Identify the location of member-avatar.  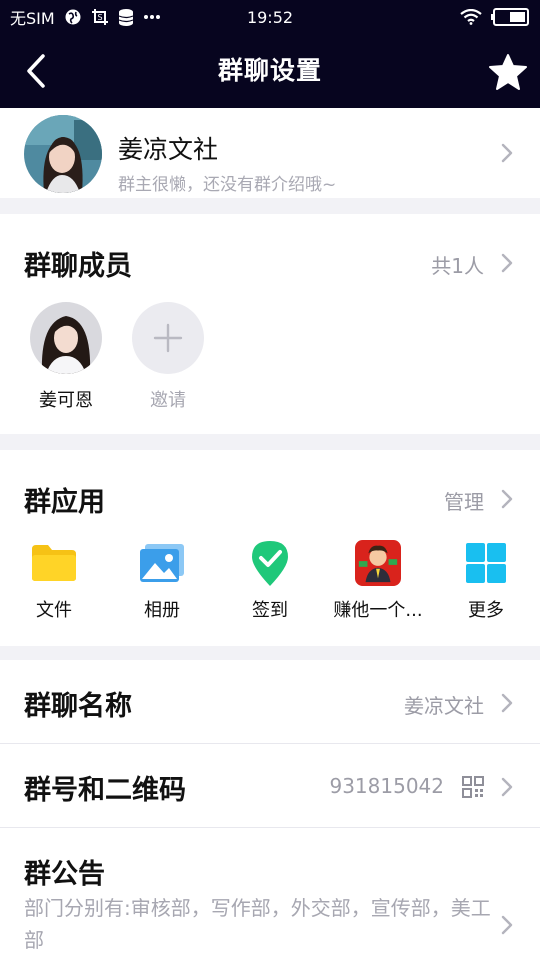
(66, 338).